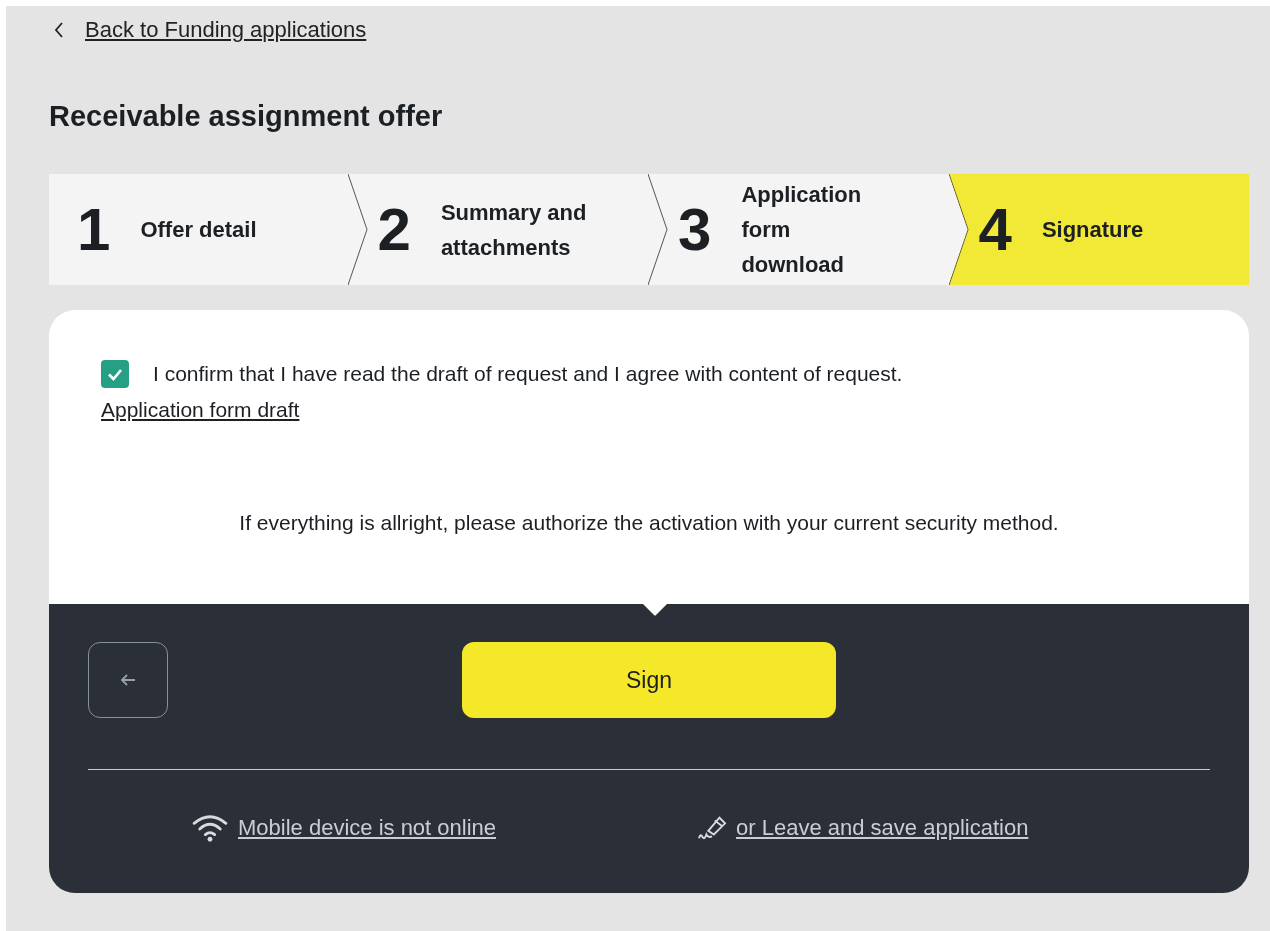 Image resolution: width=1270 pixels, height=931 pixels. Describe the element at coordinates (528, 374) in the screenshot. I see `confirmation-text: I confirm that I have read the draft of request and I agree with content of request.` at that location.